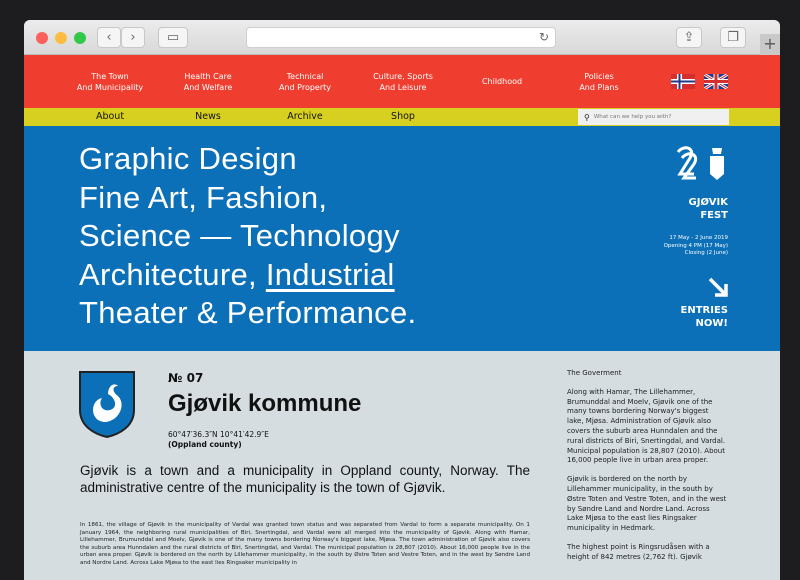  I want to click on share-icon: ⇪, so click(689, 37).